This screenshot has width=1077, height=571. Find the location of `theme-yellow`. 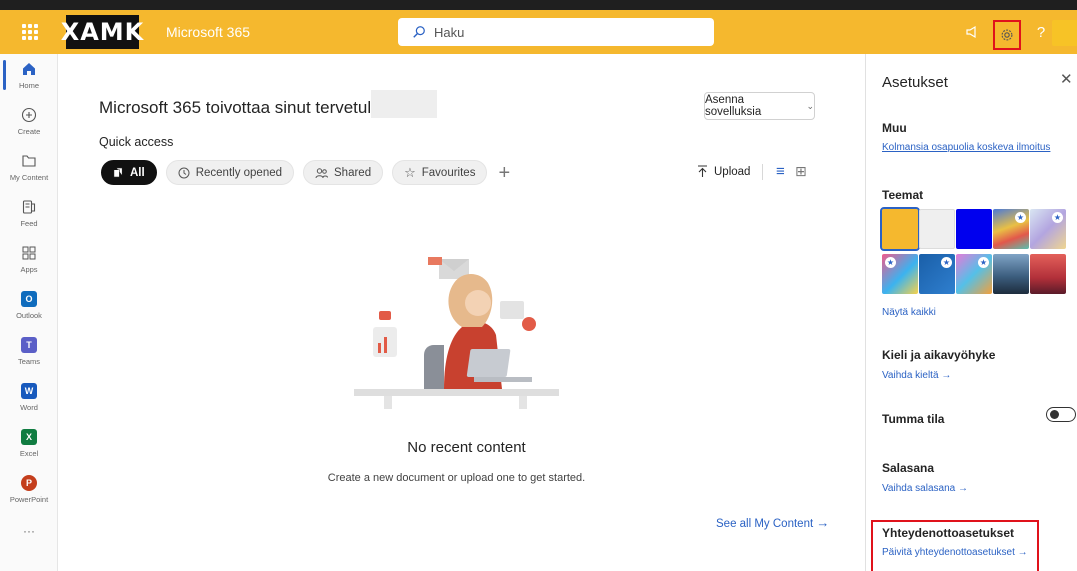

theme-yellow is located at coordinates (900, 229).